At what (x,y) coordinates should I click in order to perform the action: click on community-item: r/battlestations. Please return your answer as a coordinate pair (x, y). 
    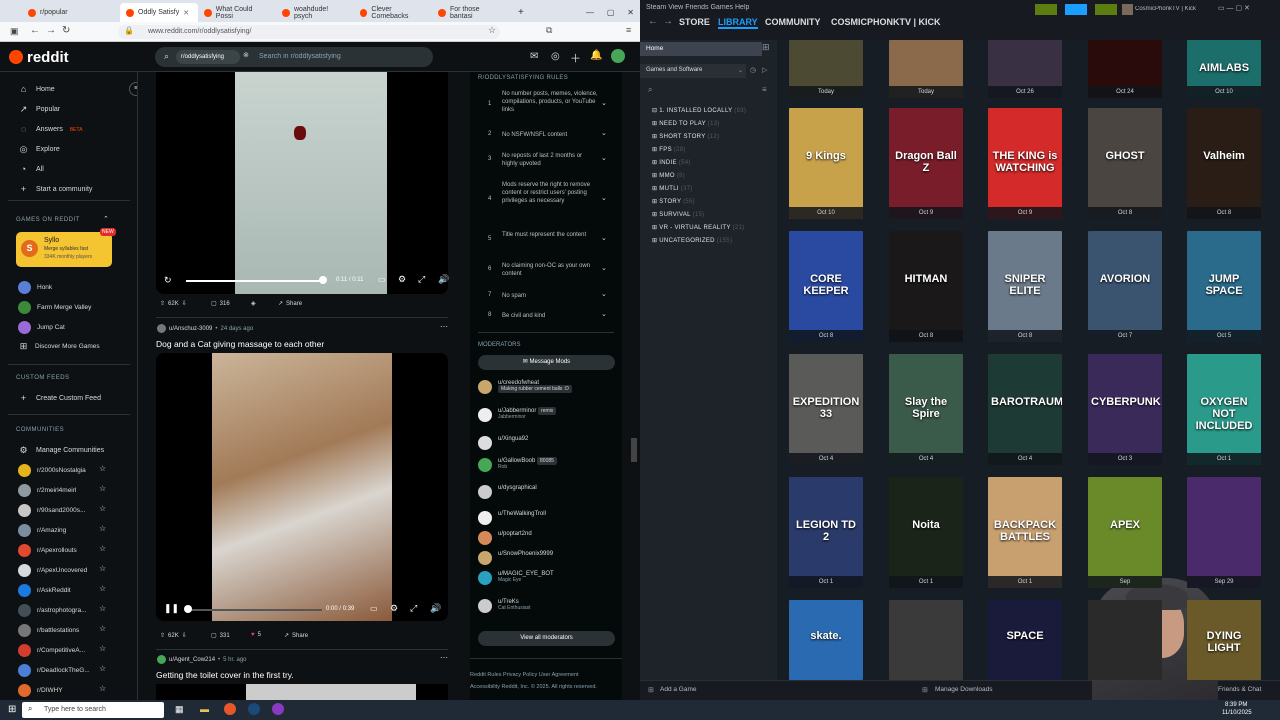
    Looking at the image, I should click on (48, 630).